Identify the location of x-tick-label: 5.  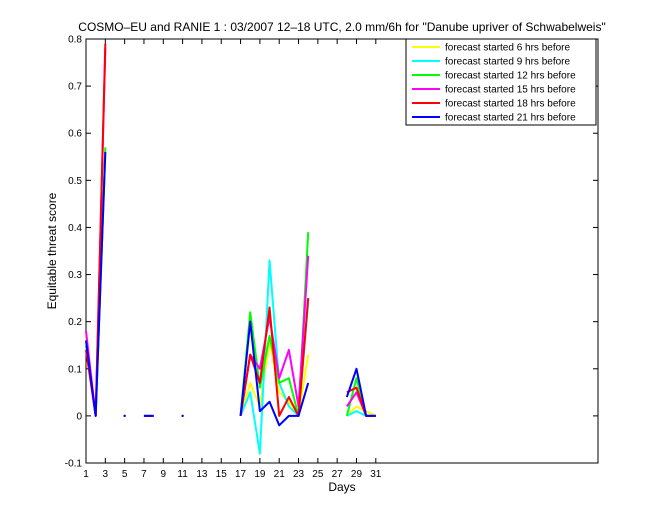
(125, 474).